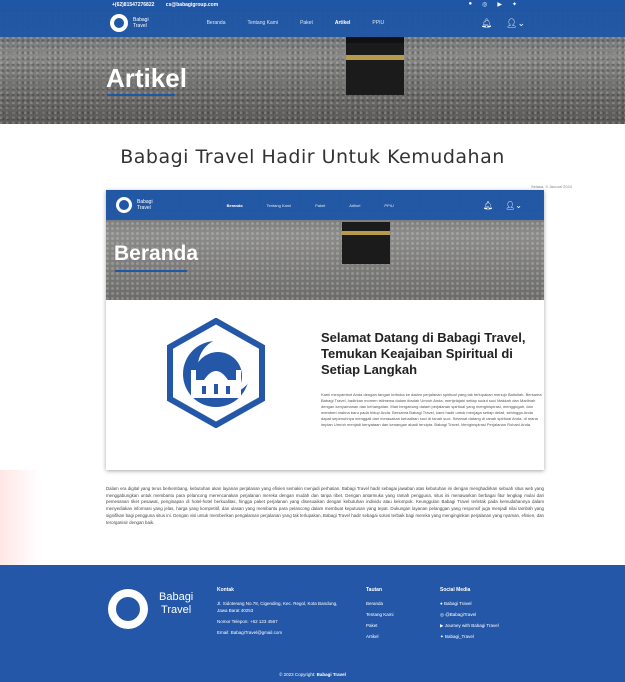  What do you see at coordinates (461, 614) in the screenshot?
I see `instagram-label: @BabagiTravel` at bounding box center [461, 614].